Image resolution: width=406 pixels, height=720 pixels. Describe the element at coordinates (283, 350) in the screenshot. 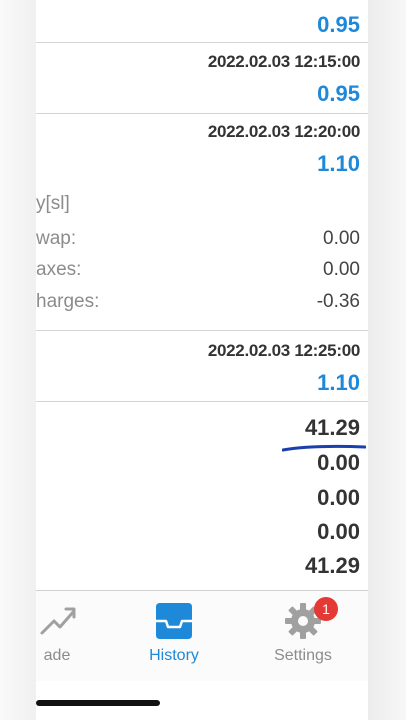

I see `entry-date: 2022.02.03 12:25:00` at that location.